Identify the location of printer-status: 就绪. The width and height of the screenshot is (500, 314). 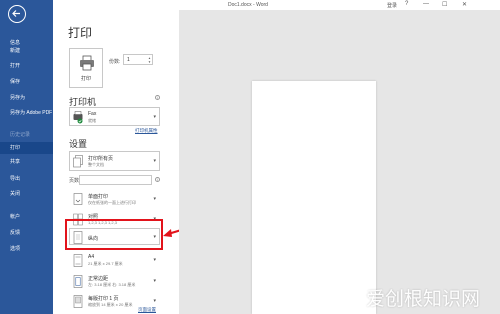
(92, 120).